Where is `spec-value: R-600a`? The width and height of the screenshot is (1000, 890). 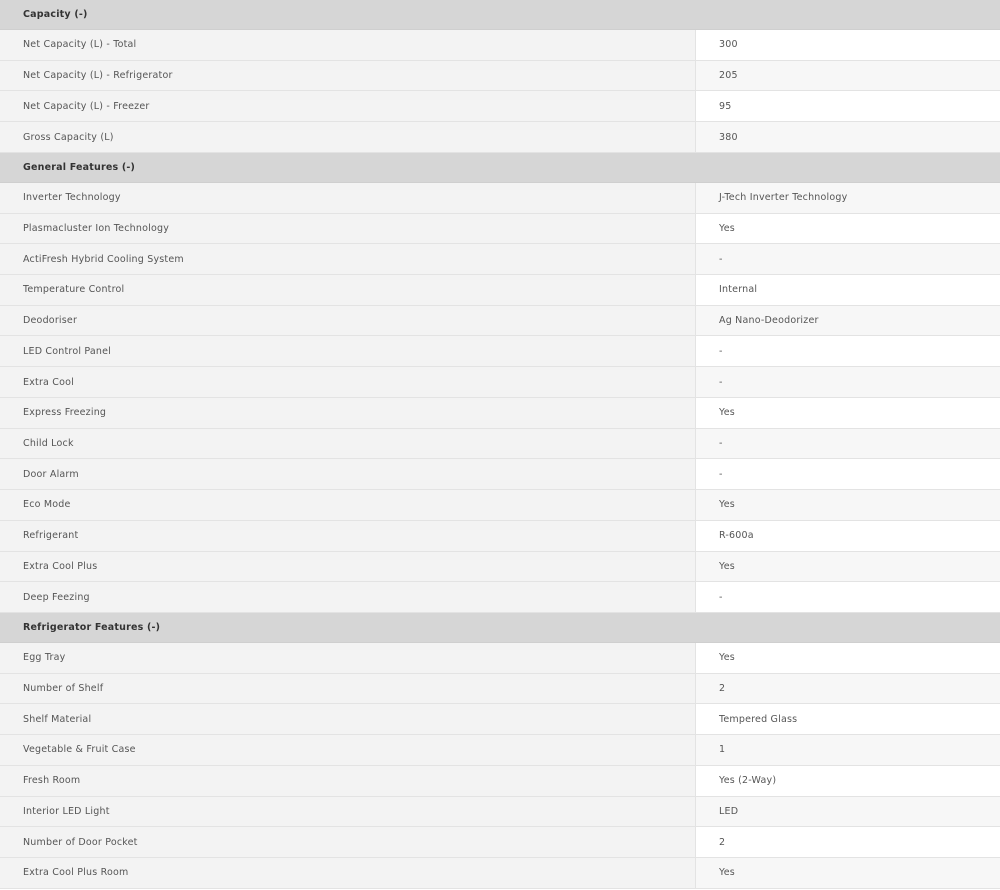
spec-value: R-600a is located at coordinates (848, 535).